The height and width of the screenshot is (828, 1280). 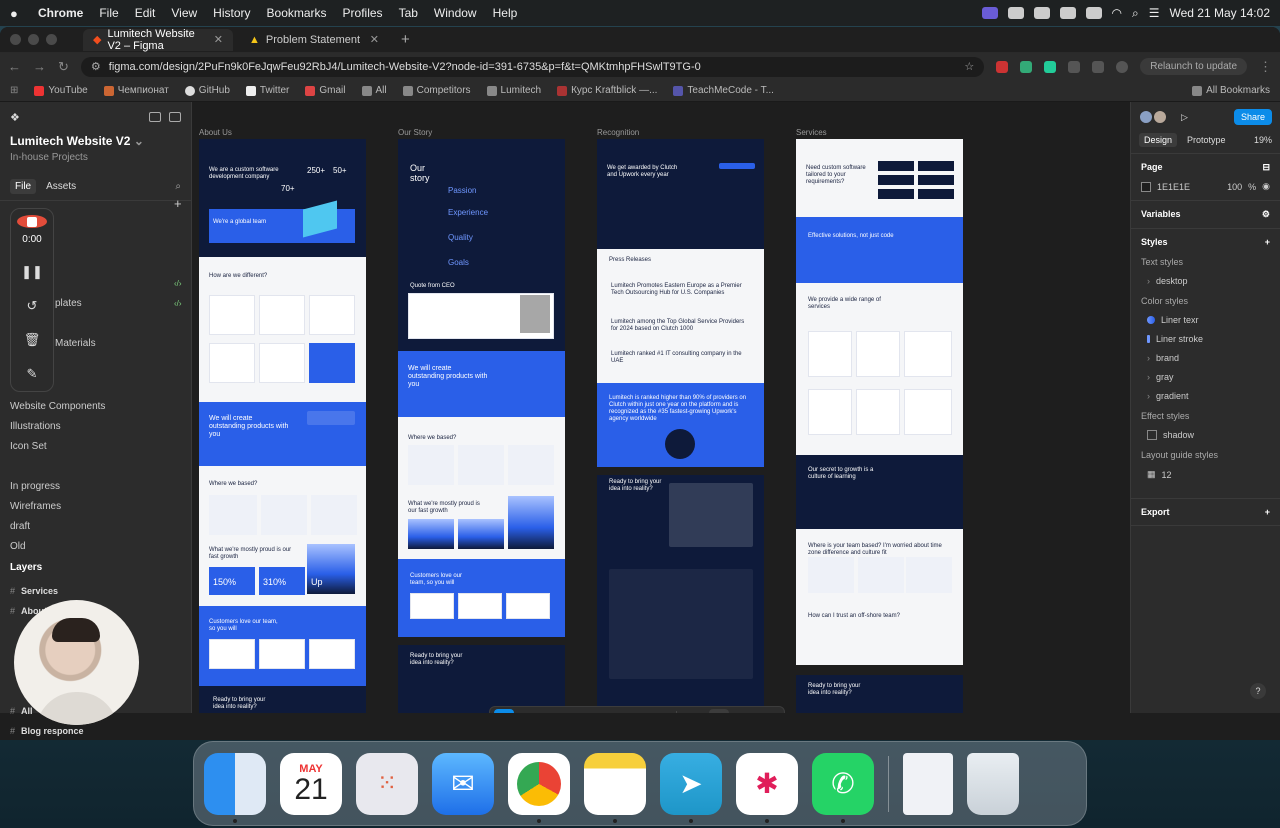 I want to click on control-center-icon: ☰, so click(x=1154, y=13).